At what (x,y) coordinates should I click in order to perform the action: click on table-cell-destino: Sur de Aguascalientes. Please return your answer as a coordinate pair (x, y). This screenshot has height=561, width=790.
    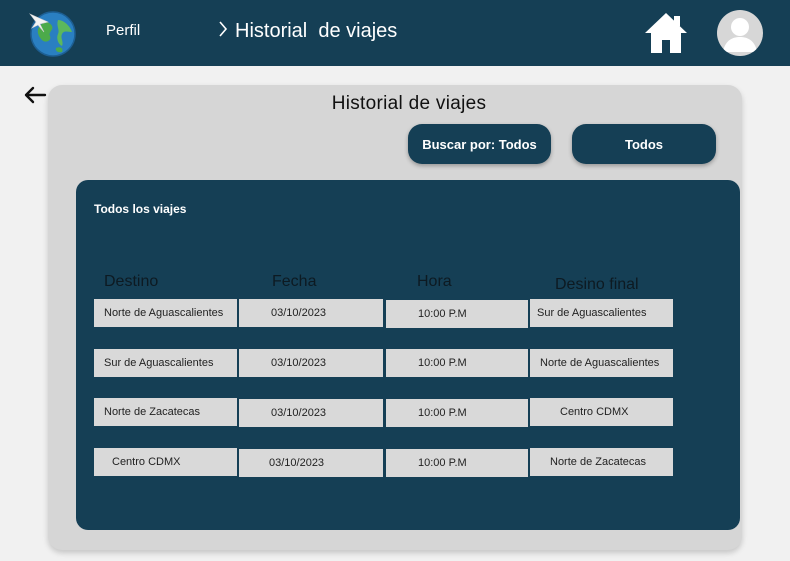
    Looking at the image, I should click on (165, 363).